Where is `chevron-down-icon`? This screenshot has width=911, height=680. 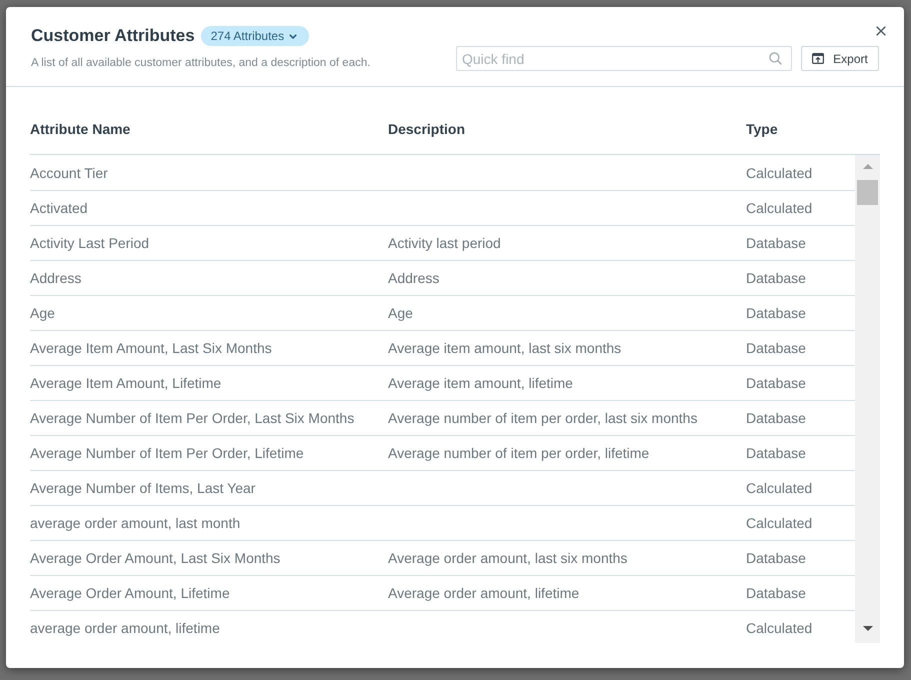 chevron-down-icon is located at coordinates (293, 36).